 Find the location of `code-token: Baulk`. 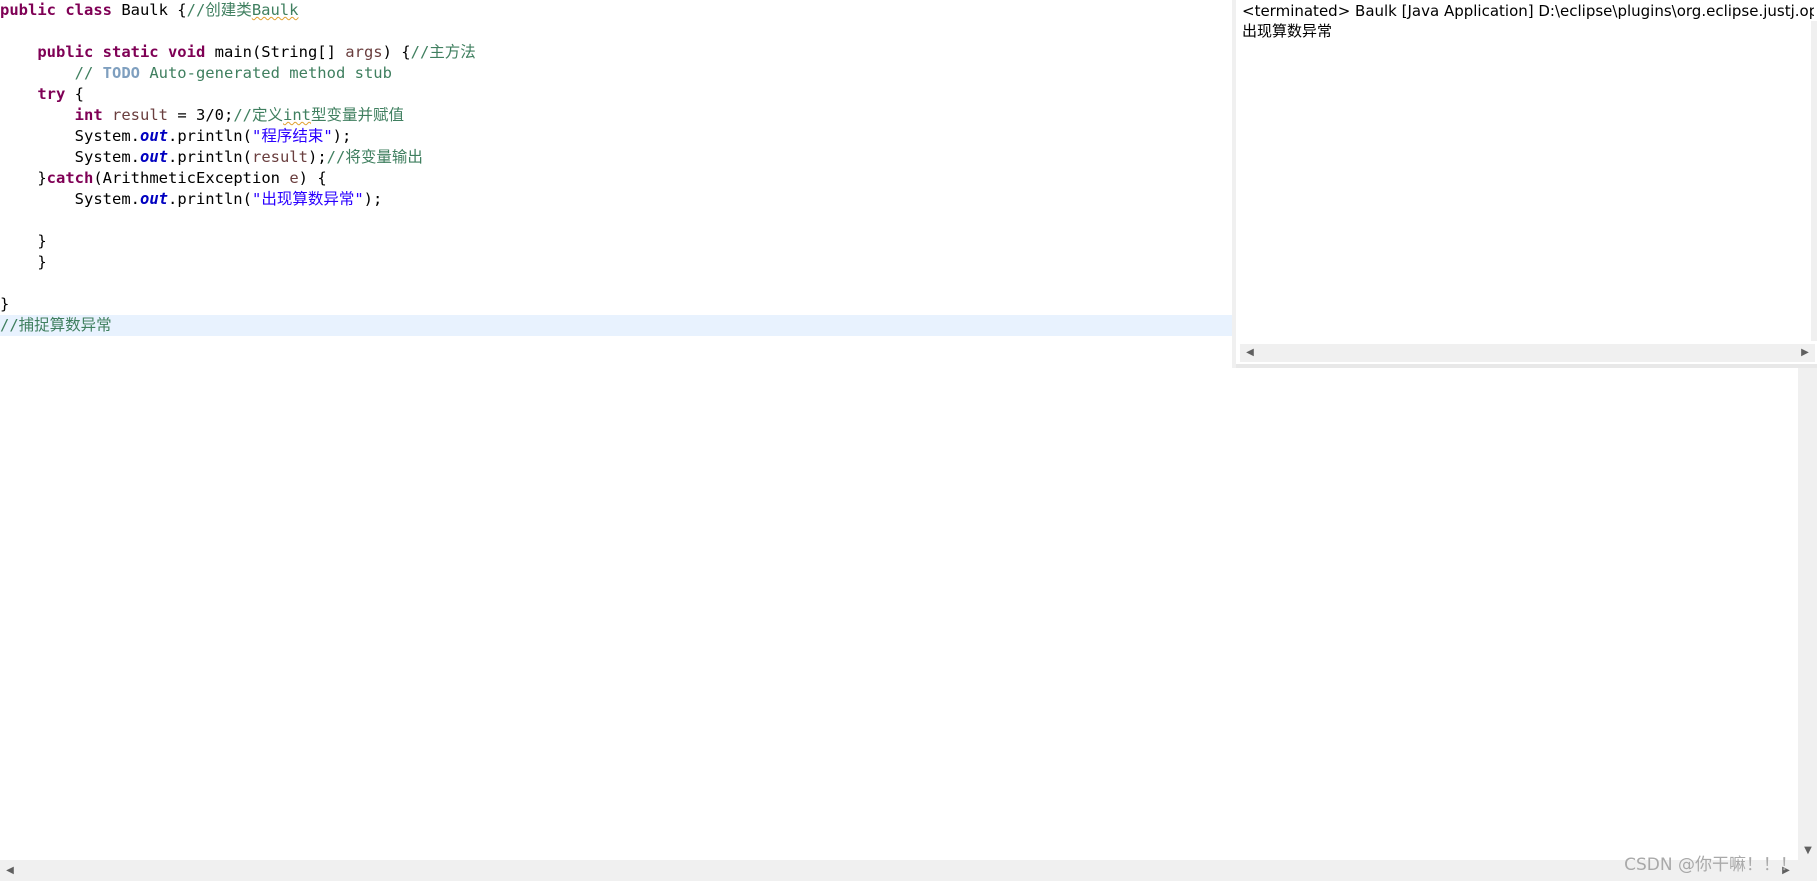

code-token: Baulk is located at coordinates (275, 10).